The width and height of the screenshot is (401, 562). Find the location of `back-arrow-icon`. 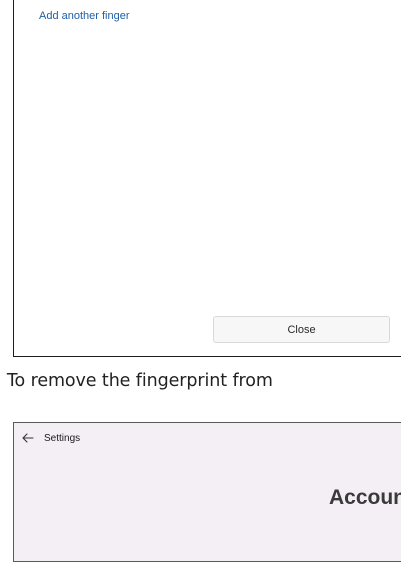

back-arrow-icon is located at coordinates (28, 438).